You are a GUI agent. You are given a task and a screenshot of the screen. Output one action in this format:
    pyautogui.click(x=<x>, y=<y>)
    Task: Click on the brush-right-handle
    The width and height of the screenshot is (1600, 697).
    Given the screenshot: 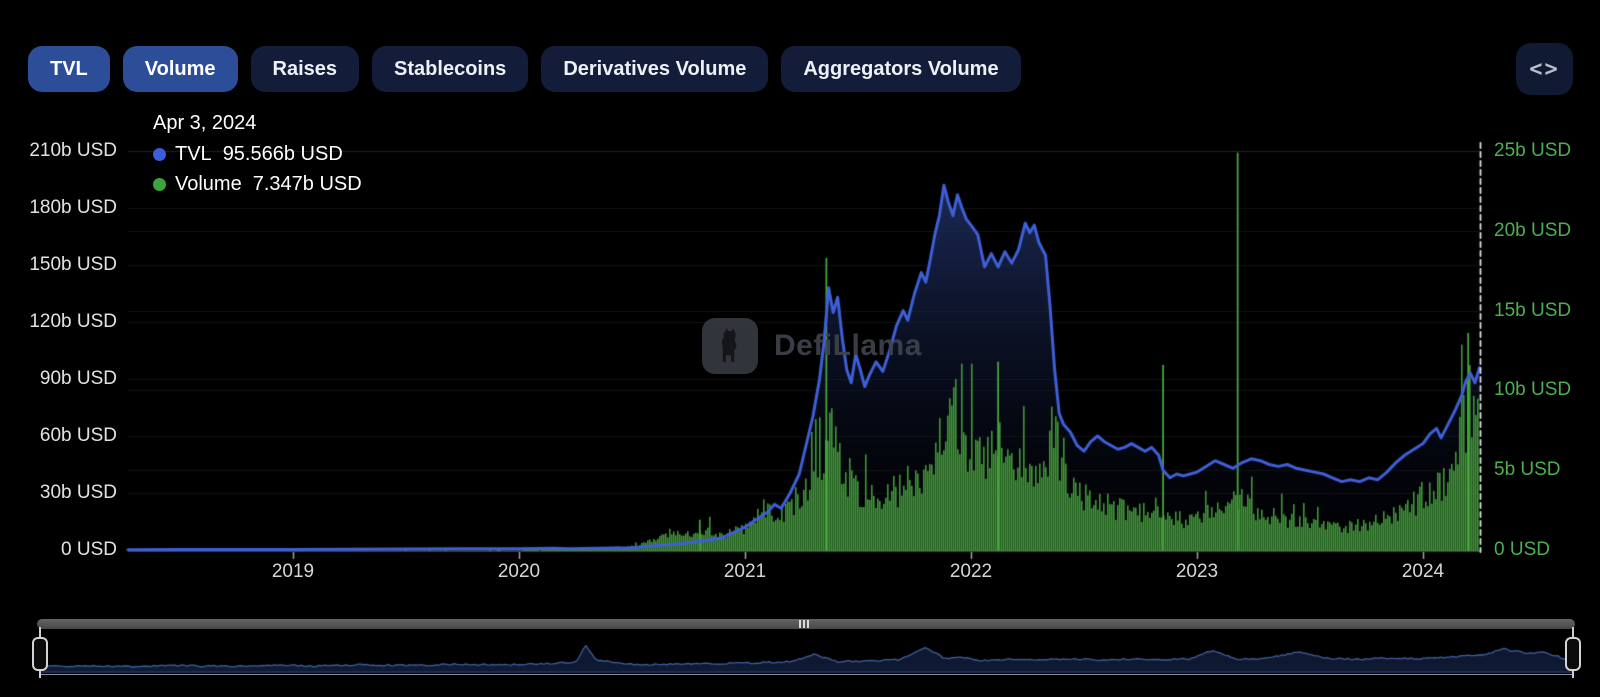 What is the action you would take?
    pyautogui.click(x=1573, y=654)
    